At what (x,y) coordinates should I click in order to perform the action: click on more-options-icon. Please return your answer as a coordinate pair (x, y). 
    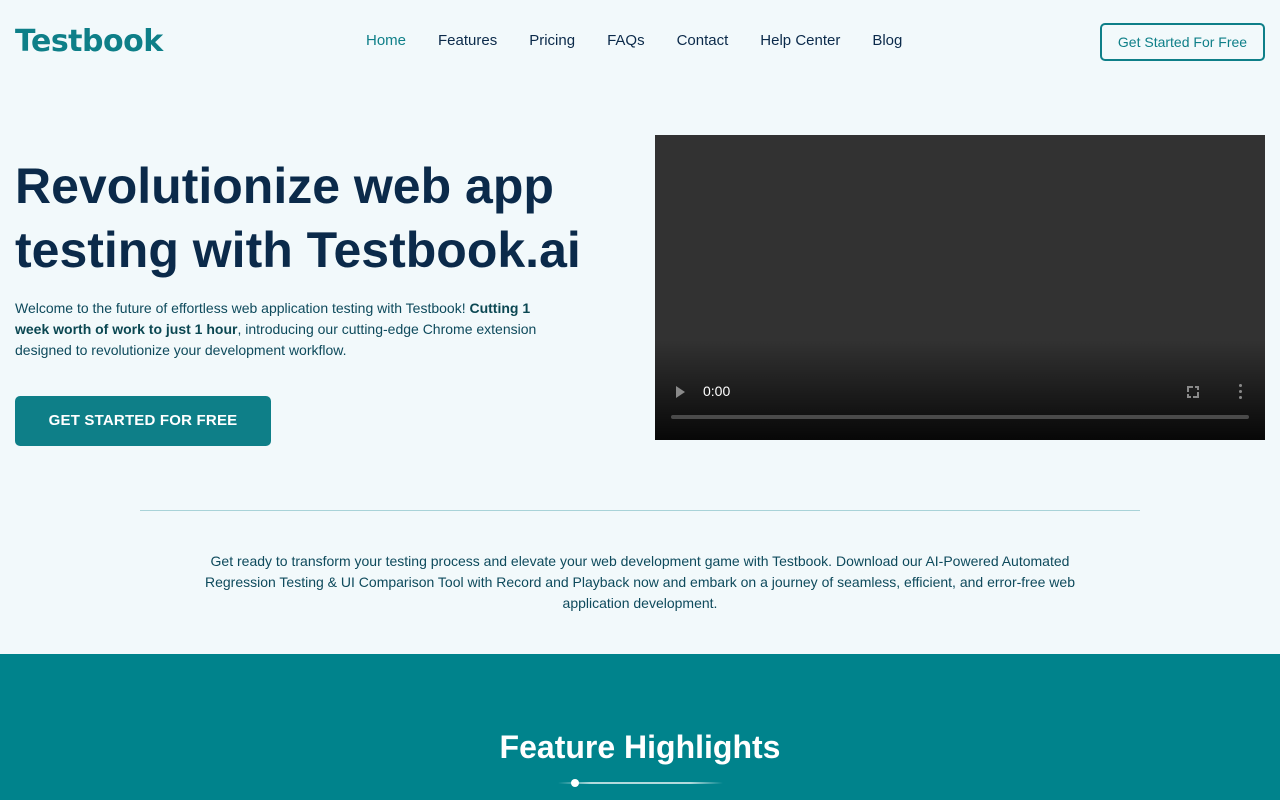
    Looking at the image, I should click on (1241, 392).